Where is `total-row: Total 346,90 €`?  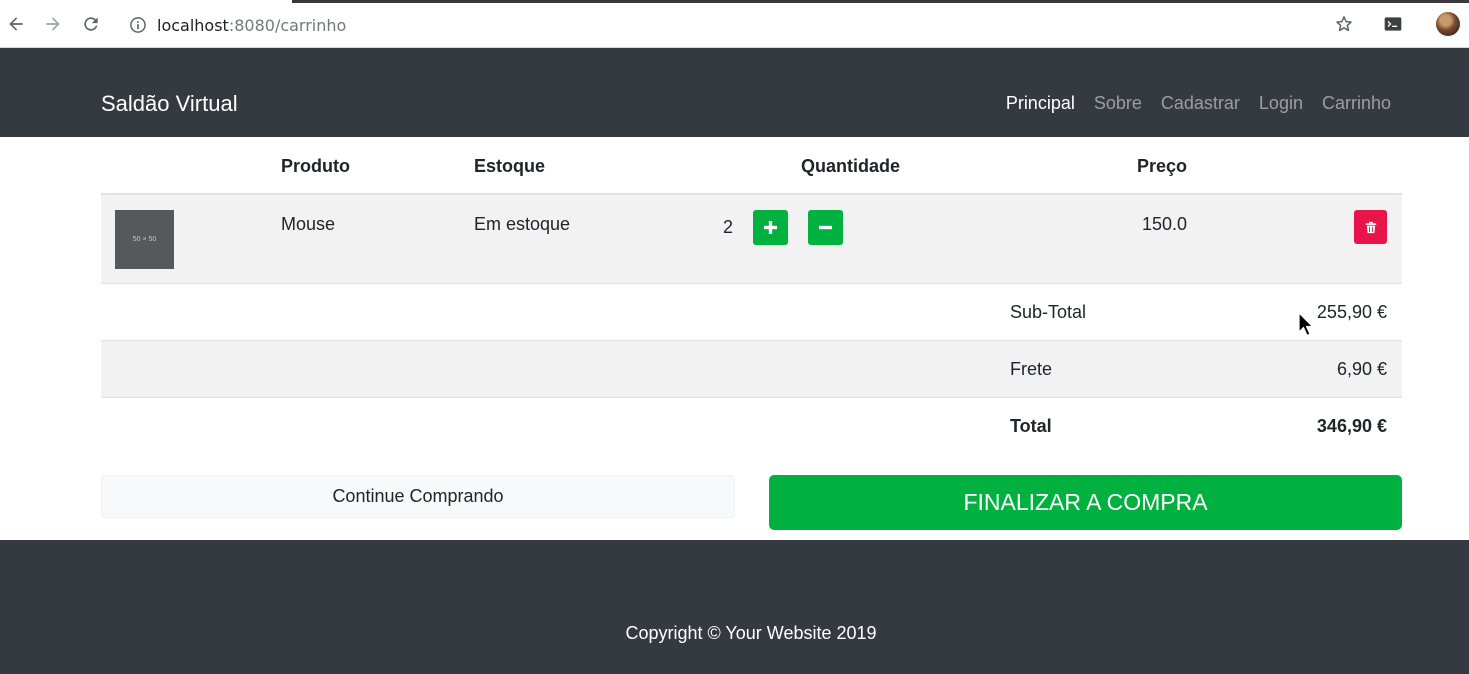 total-row: Total 346,90 € is located at coordinates (751, 426).